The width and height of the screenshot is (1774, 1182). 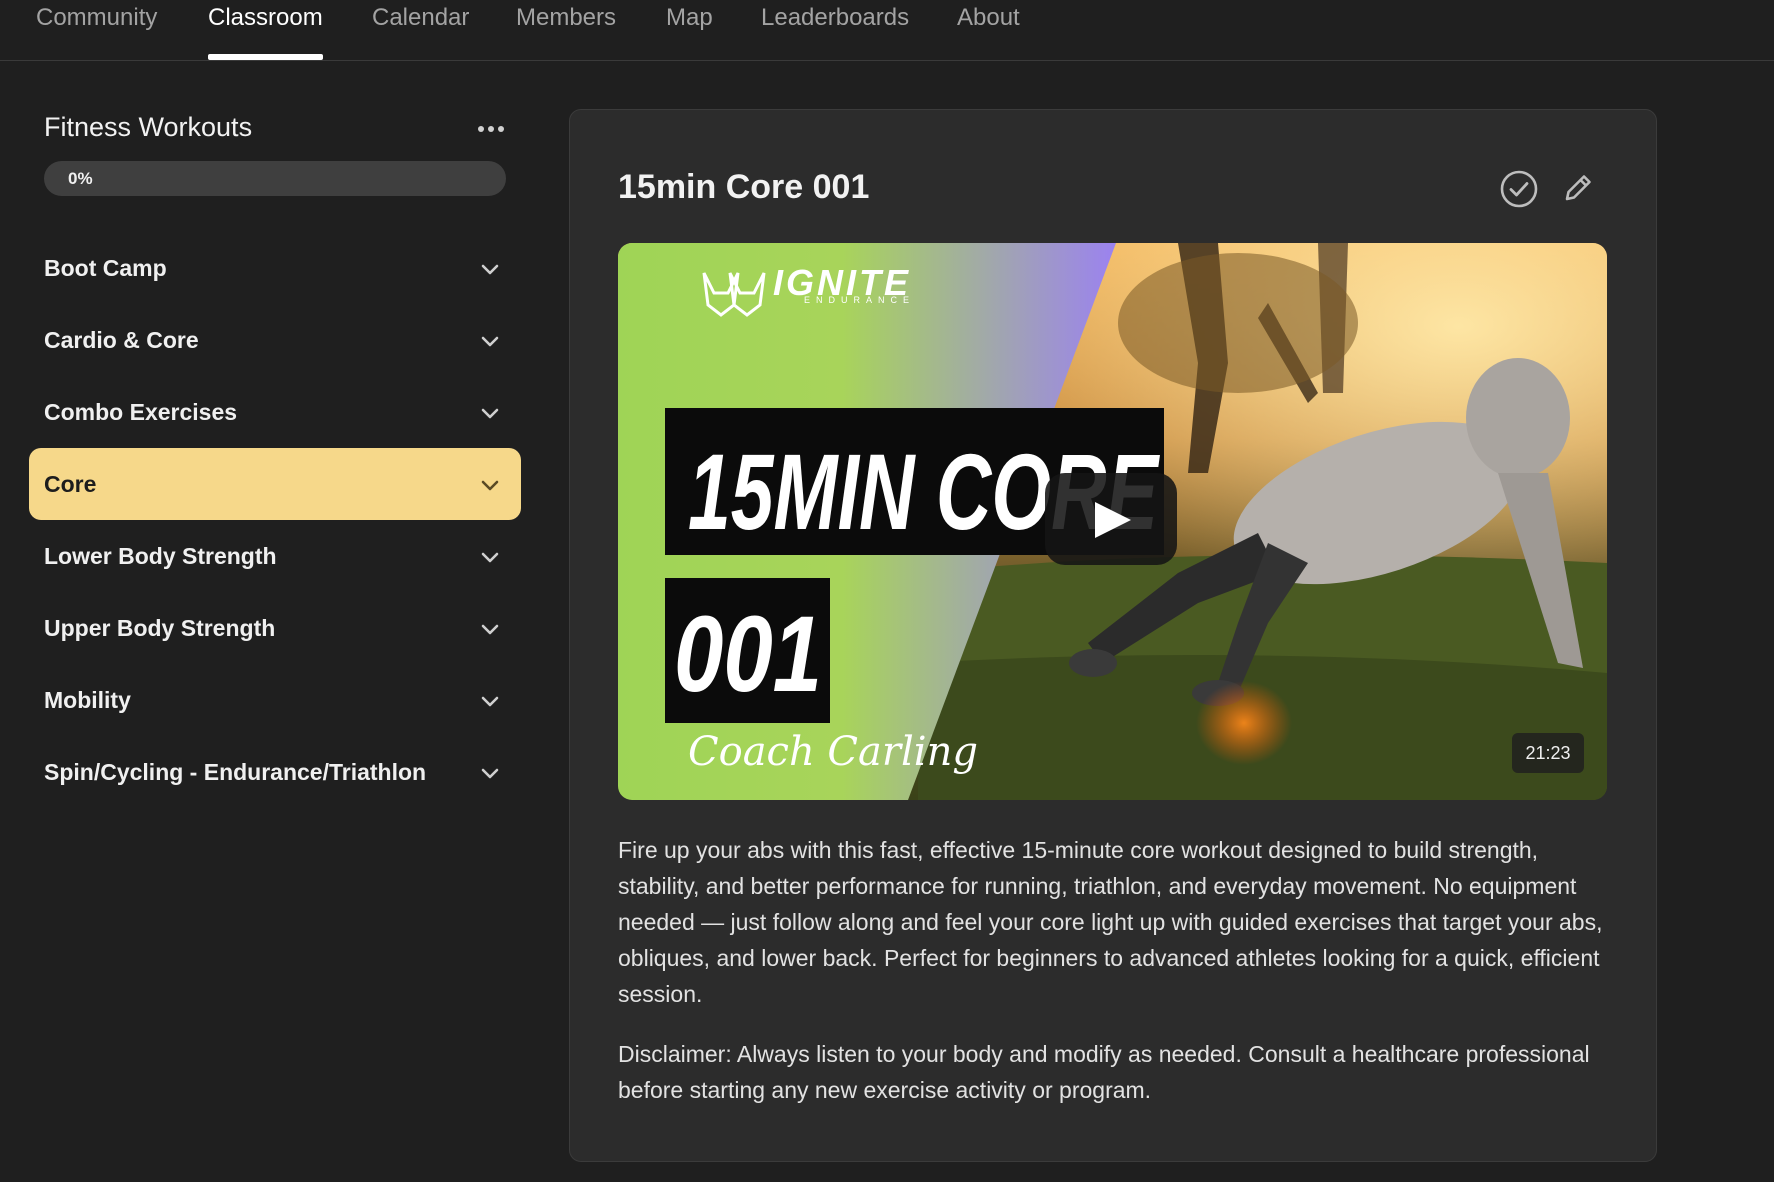 What do you see at coordinates (275, 484) in the screenshot?
I see `module-core: Core` at bounding box center [275, 484].